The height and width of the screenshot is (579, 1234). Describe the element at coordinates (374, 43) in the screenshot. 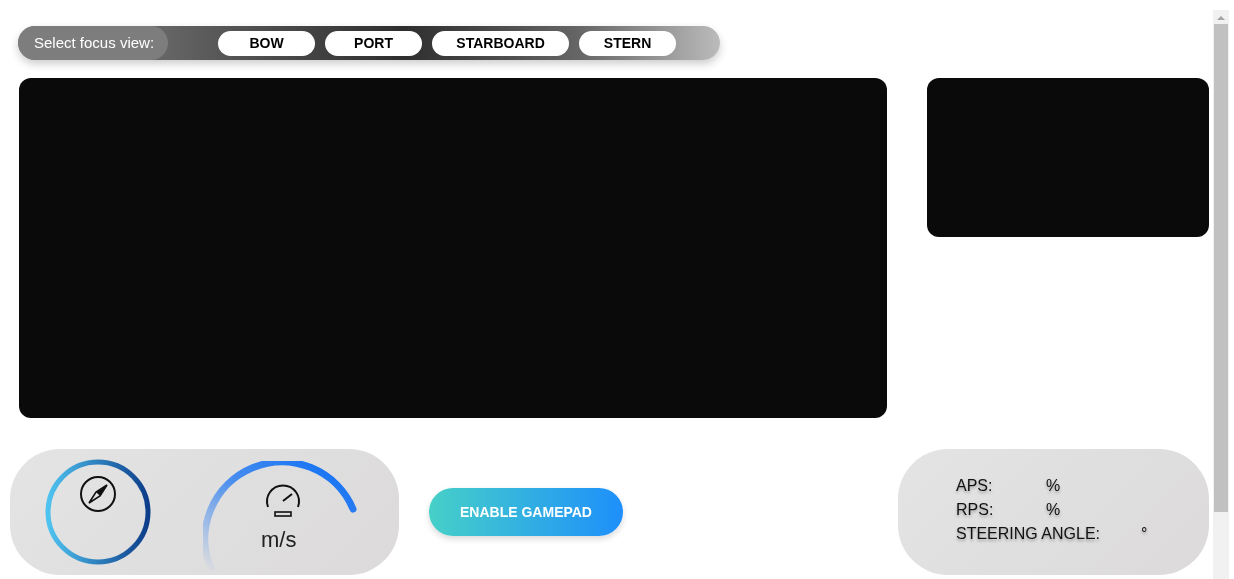

I see `view-button: PORT` at that location.